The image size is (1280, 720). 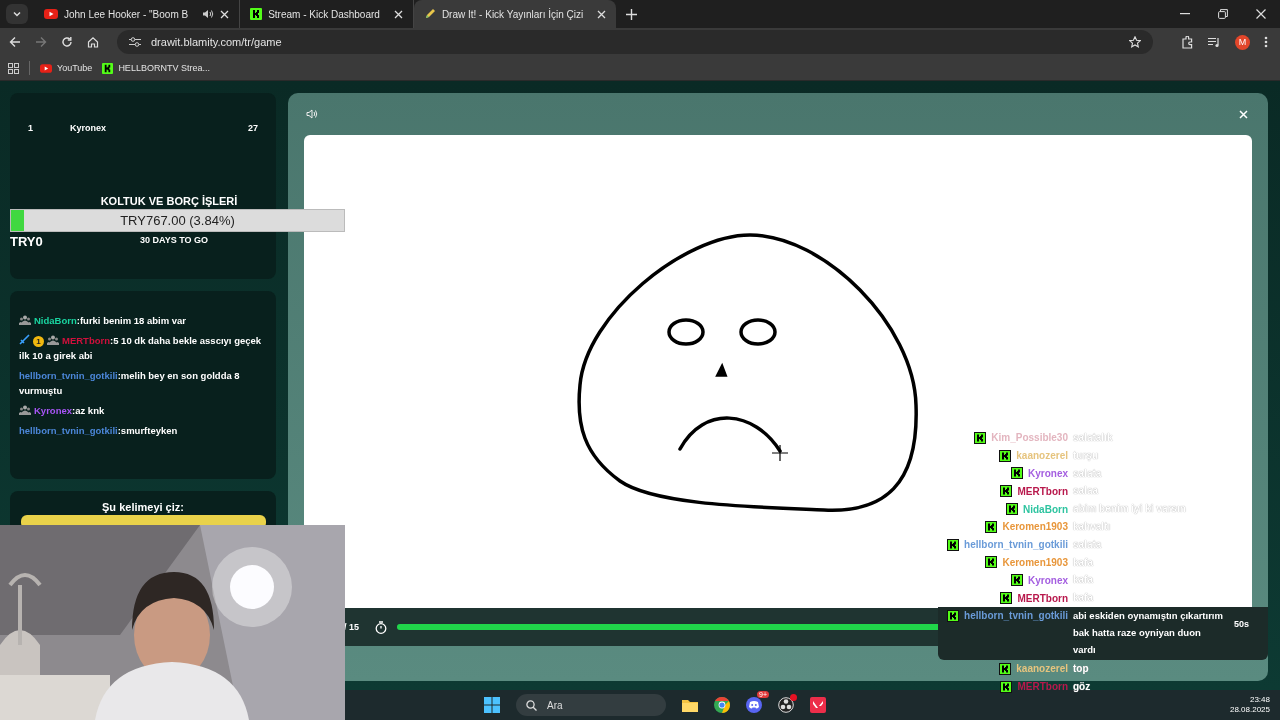 What do you see at coordinates (31, 128) in the screenshot?
I see `rank: 1` at bounding box center [31, 128].